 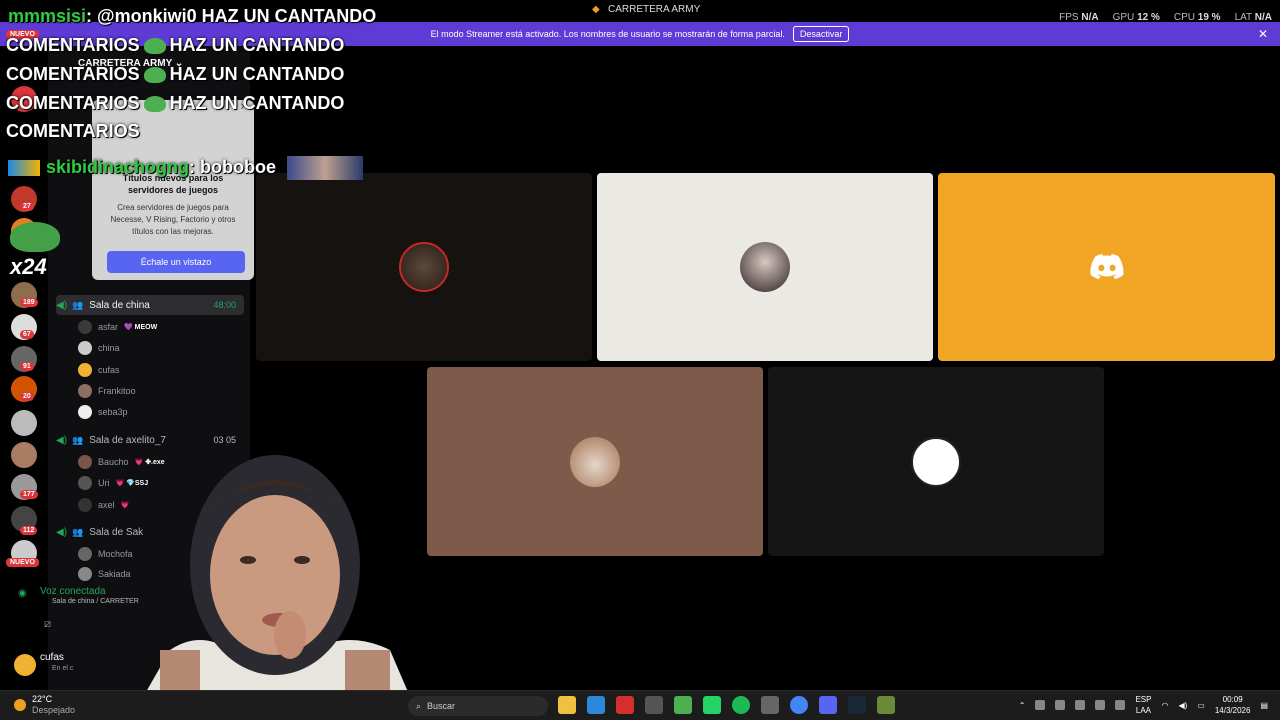 I want to click on steam-icon, so click(x=857, y=705).